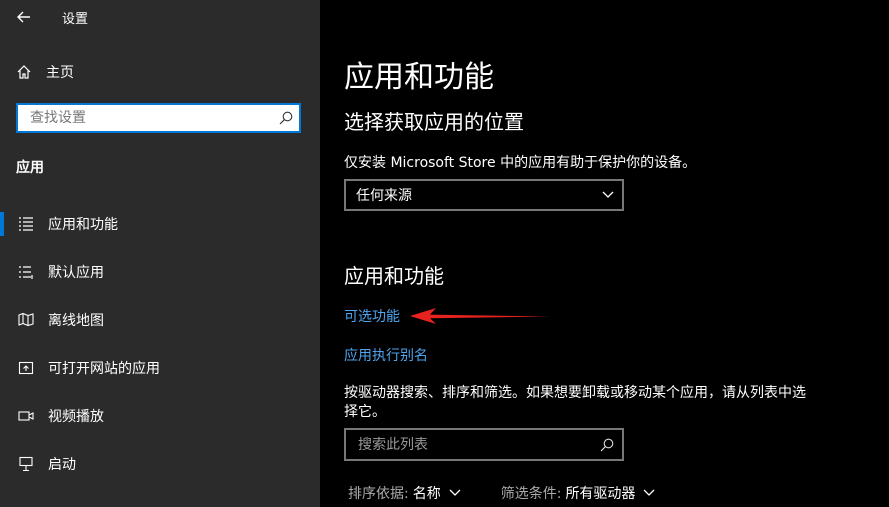 The width and height of the screenshot is (889, 507). I want to click on settings-search-box, so click(158, 118).